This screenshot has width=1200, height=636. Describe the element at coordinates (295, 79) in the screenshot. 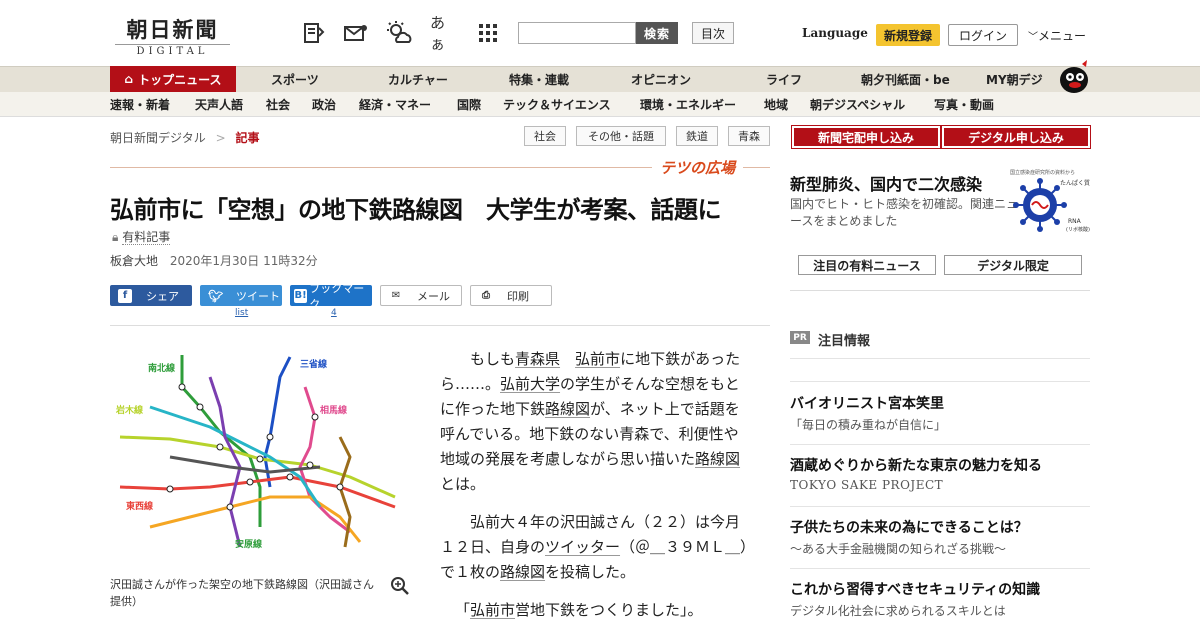

I see `nav-item-sports: スポーツ` at that location.